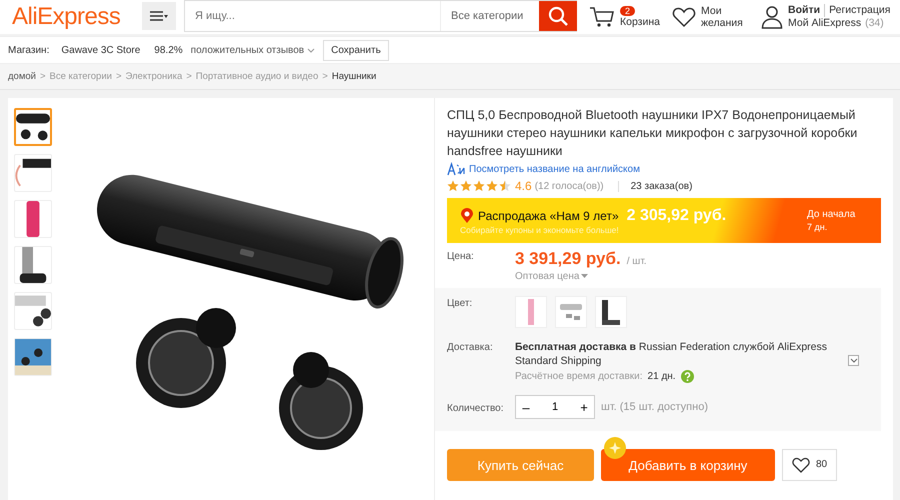  What do you see at coordinates (602, 17) in the screenshot?
I see `cart-icon` at bounding box center [602, 17].